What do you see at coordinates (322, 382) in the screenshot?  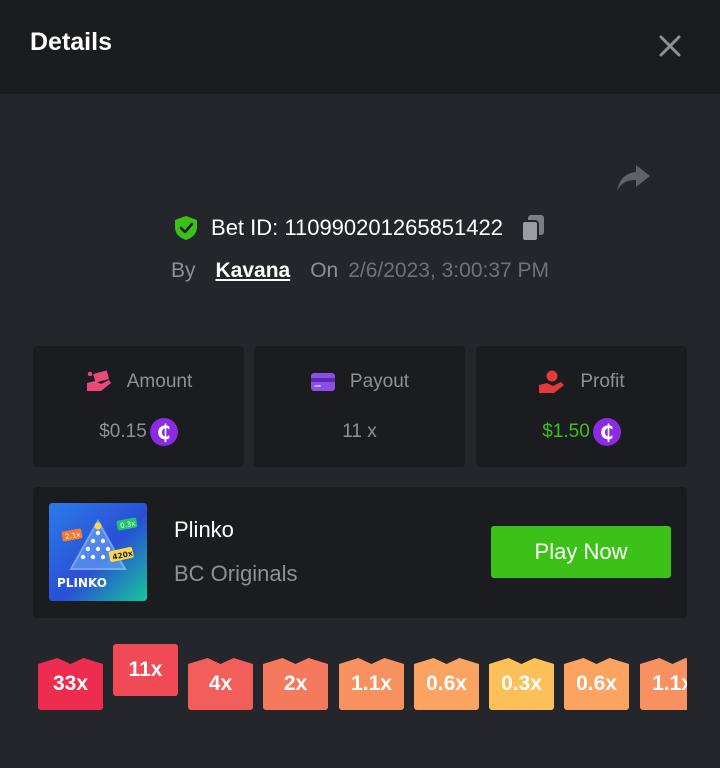 I see `wallet-card-icon` at bounding box center [322, 382].